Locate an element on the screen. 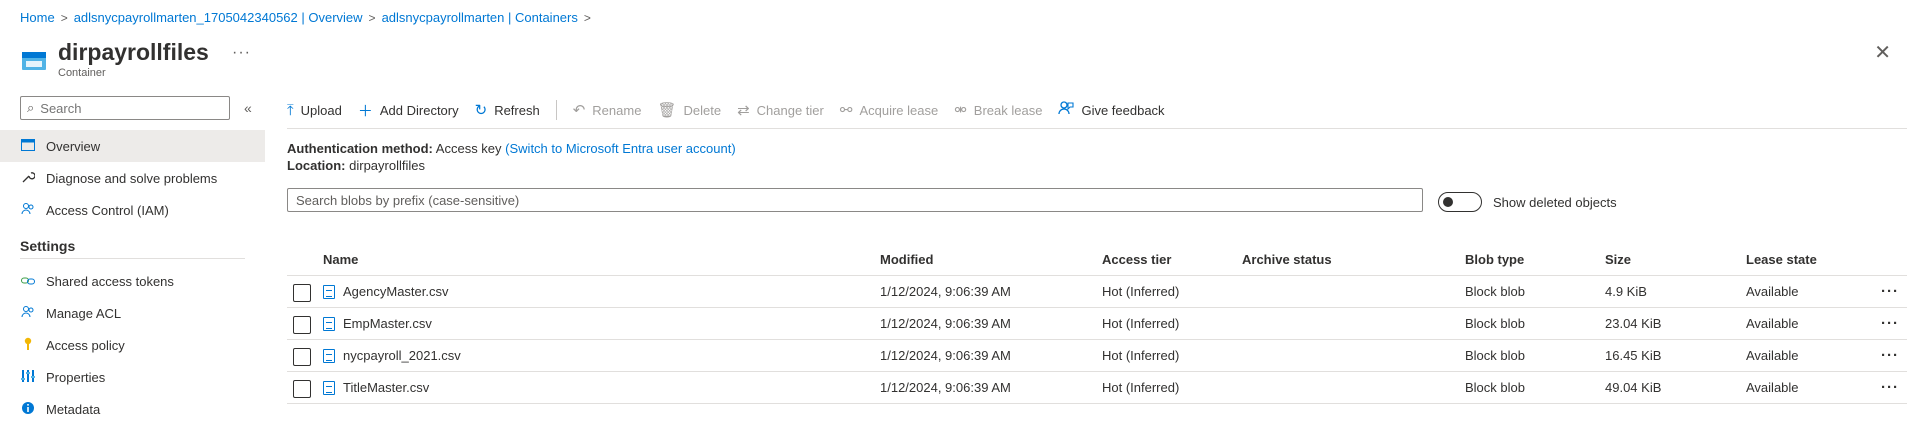 The image size is (1915, 436). sidebar-item-overview: Overview is located at coordinates (132, 146).